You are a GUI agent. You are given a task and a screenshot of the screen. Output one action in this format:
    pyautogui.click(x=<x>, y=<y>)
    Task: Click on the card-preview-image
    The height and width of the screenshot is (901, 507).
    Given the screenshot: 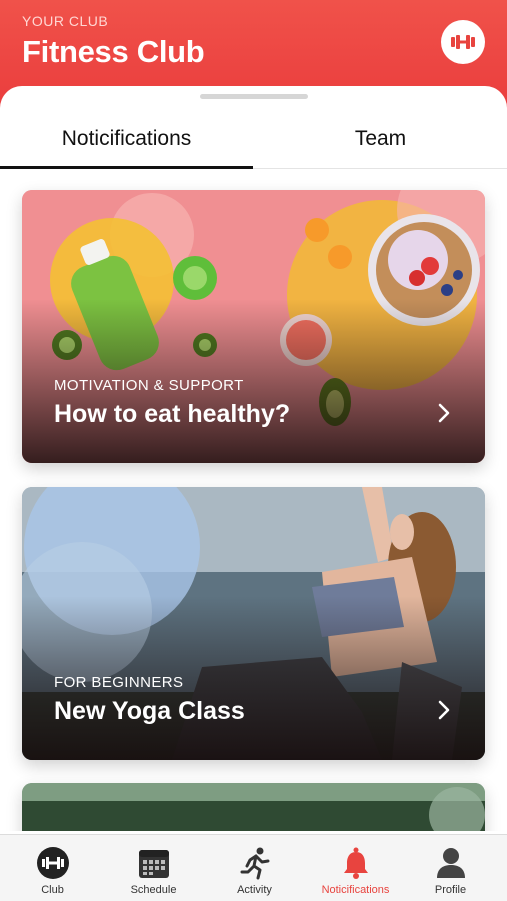 What is the action you would take?
    pyautogui.click(x=253, y=807)
    